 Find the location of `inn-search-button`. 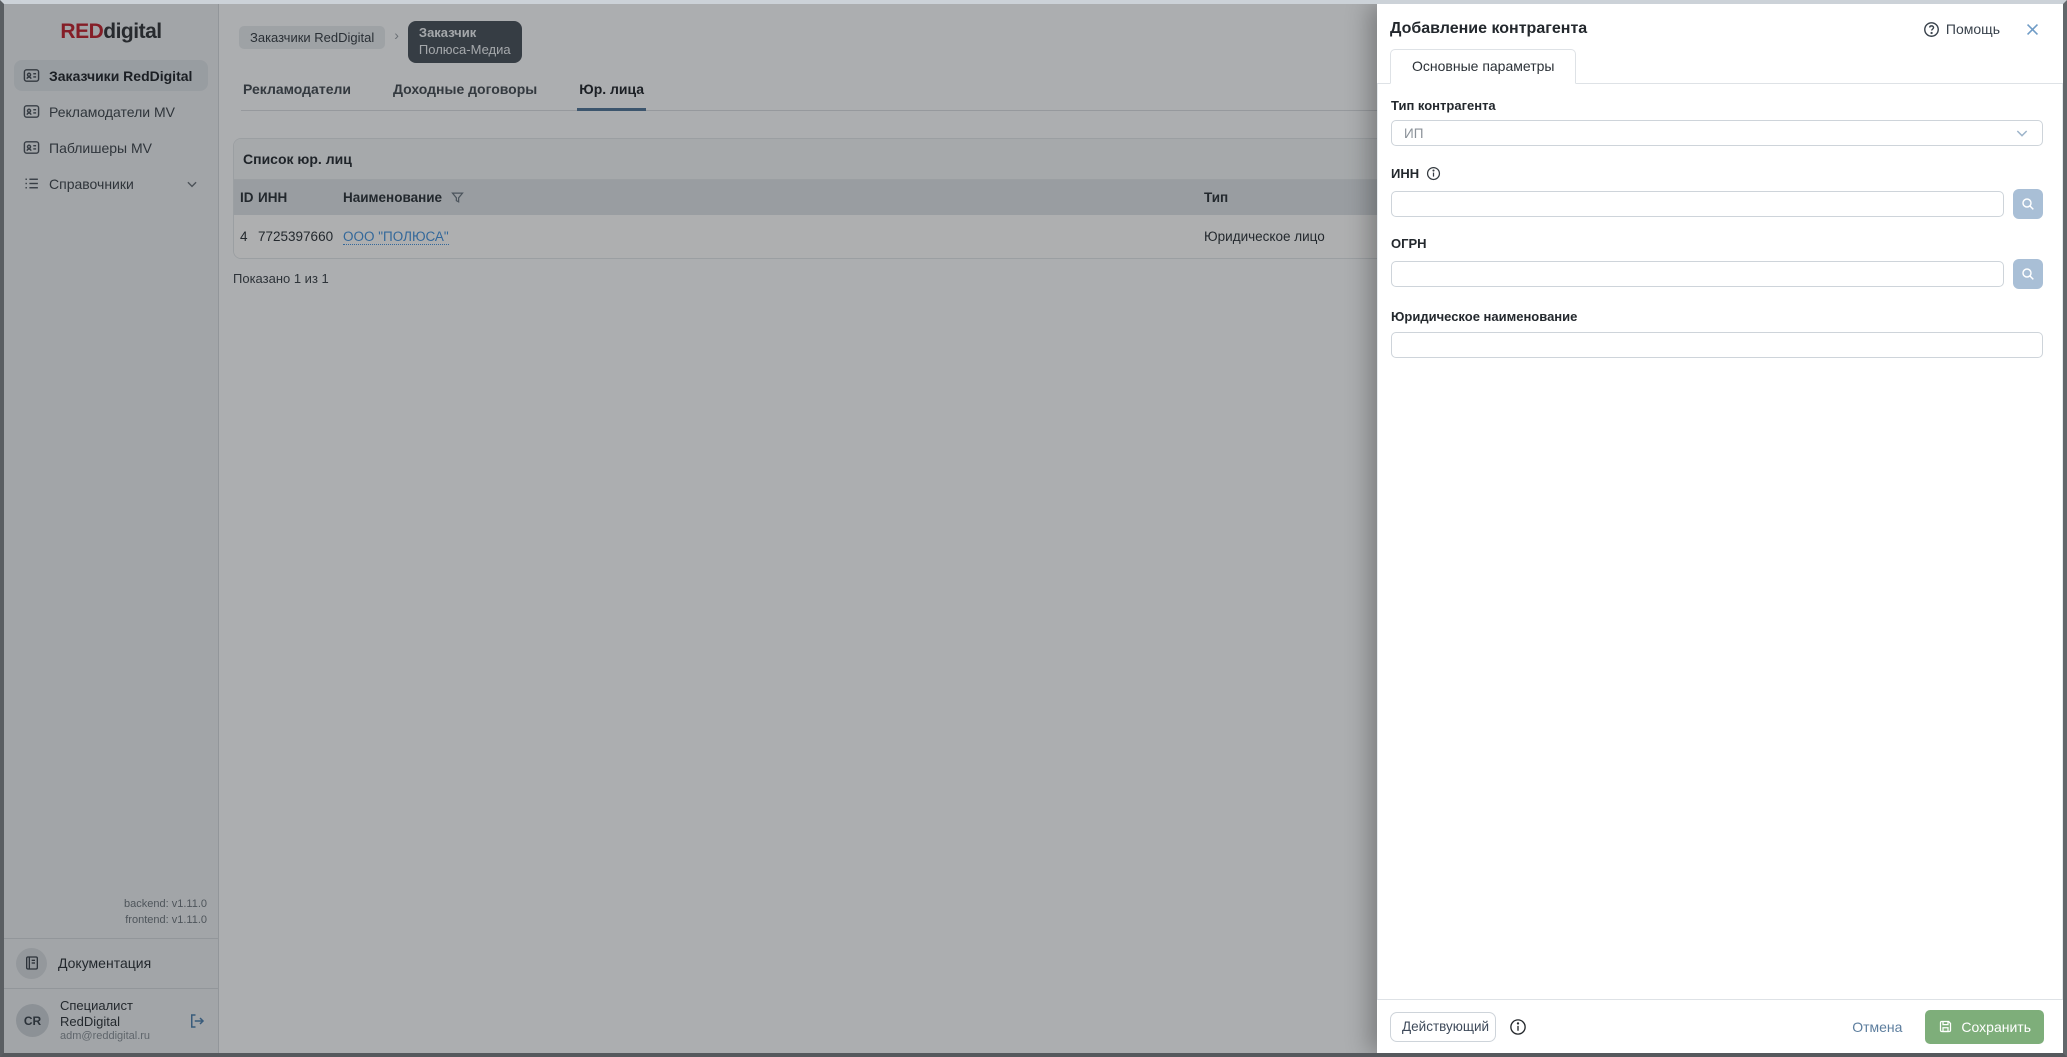

inn-search-button is located at coordinates (2028, 204).